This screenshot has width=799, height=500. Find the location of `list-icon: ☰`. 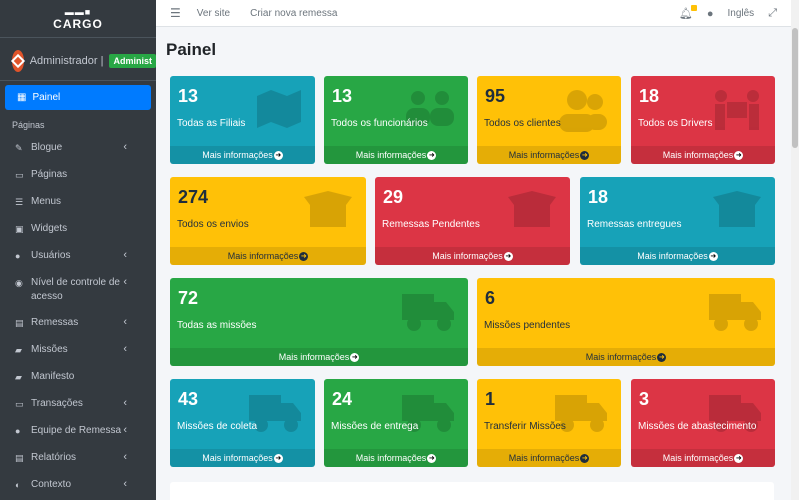

list-icon: ☰ is located at coordinates (19, 202).